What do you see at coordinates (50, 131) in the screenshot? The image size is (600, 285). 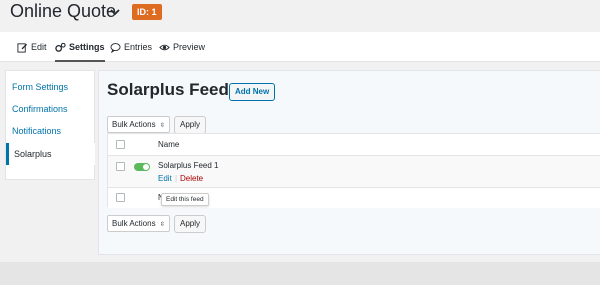 I see `sidebar-item-notifications: Notifications` at bounding box center [50, 131].